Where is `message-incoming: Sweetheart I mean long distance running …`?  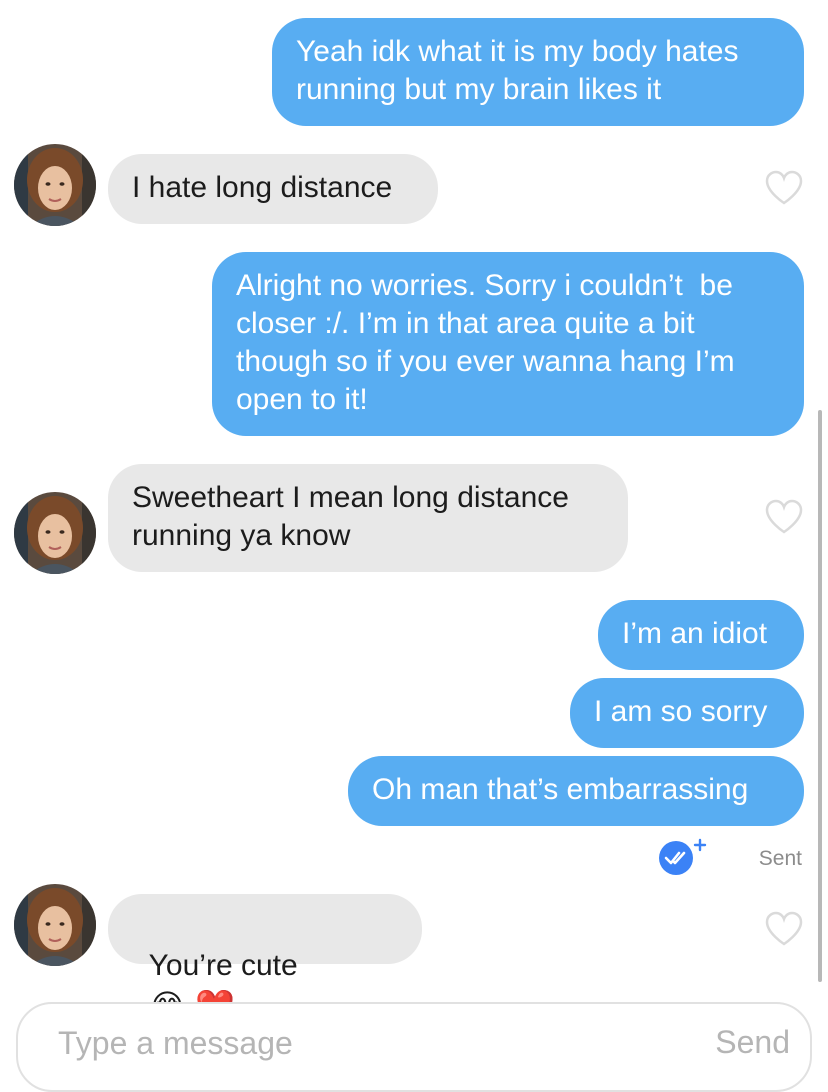
message-incoming: Sweetheart I mean long distance running … is located at coordinates (368, 518).